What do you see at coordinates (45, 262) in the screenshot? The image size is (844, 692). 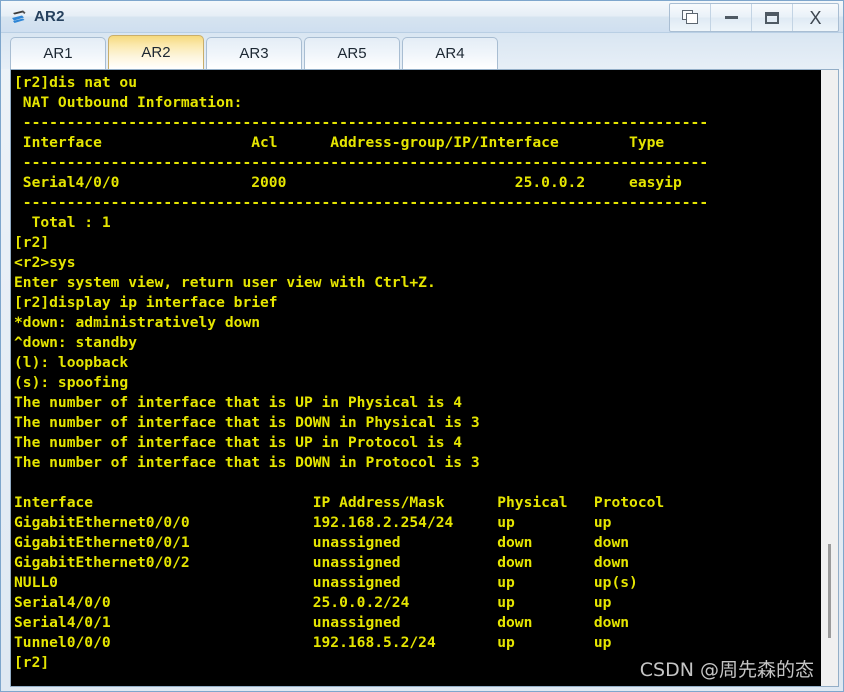 I see `terminal-line: <r2>sys` at bounding box center [45, 262].